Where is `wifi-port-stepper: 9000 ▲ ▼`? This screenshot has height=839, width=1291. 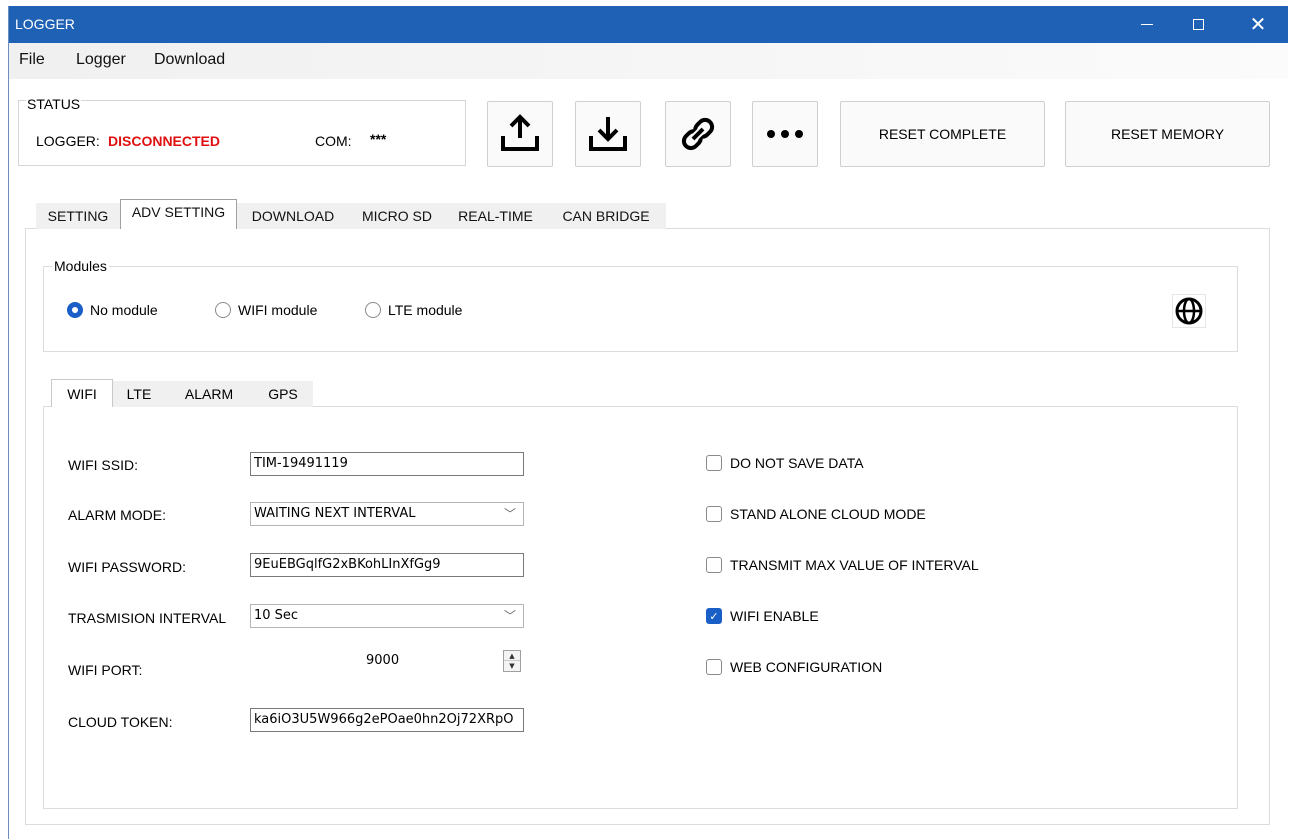 wifi-port-stepper: 9000 ▲ ▼ is located at coordinates (387, 662).